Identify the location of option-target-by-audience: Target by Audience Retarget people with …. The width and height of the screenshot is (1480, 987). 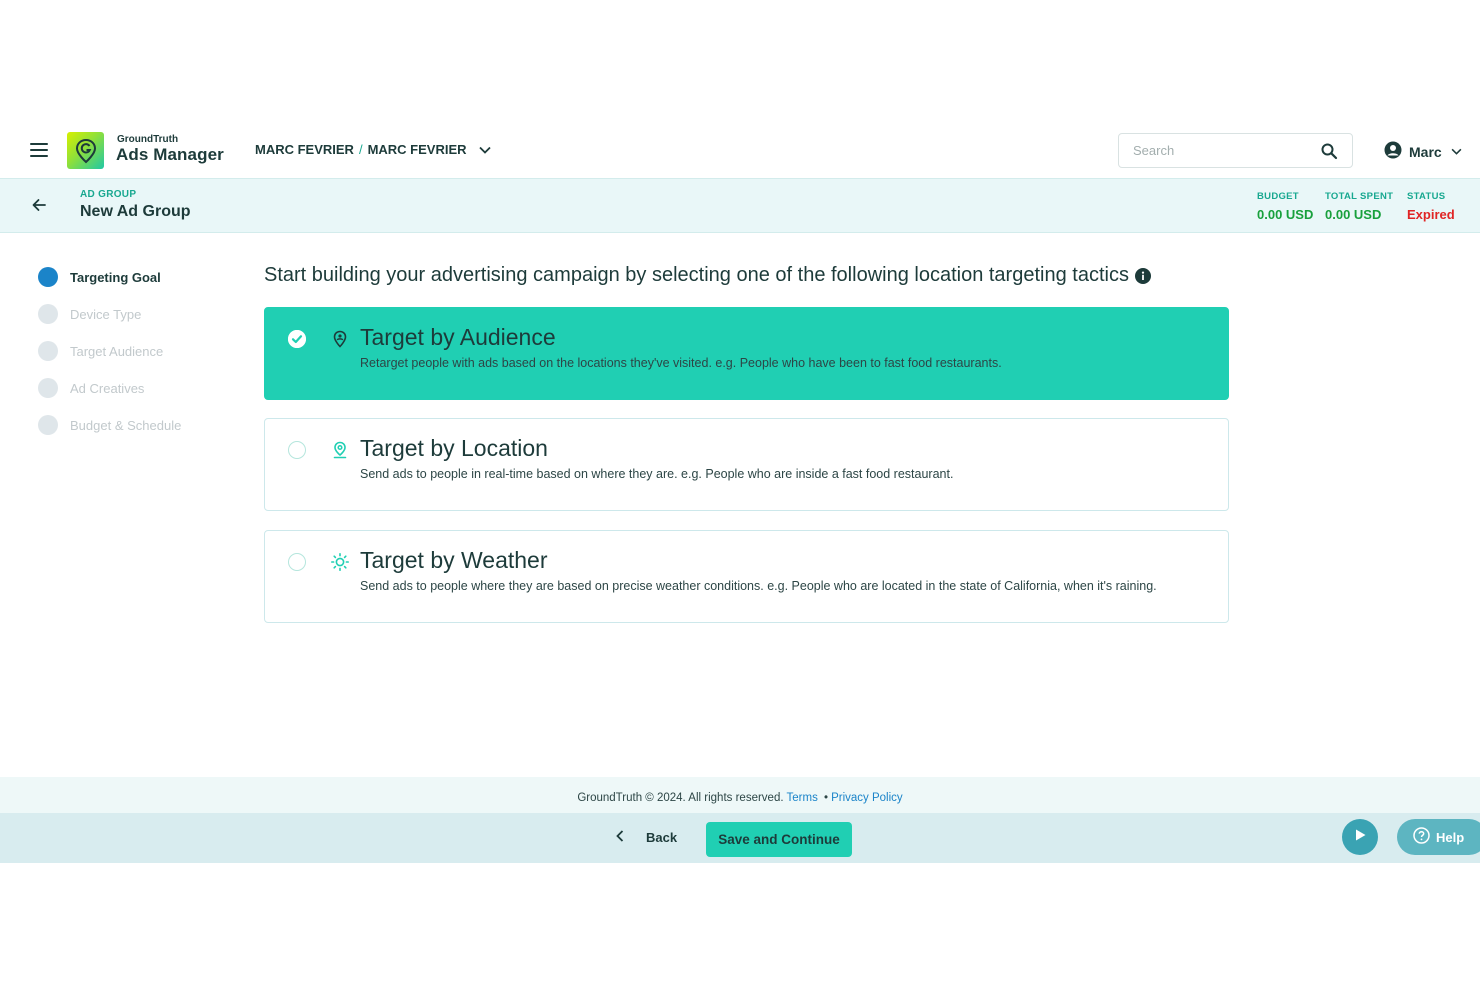
(746, 353).